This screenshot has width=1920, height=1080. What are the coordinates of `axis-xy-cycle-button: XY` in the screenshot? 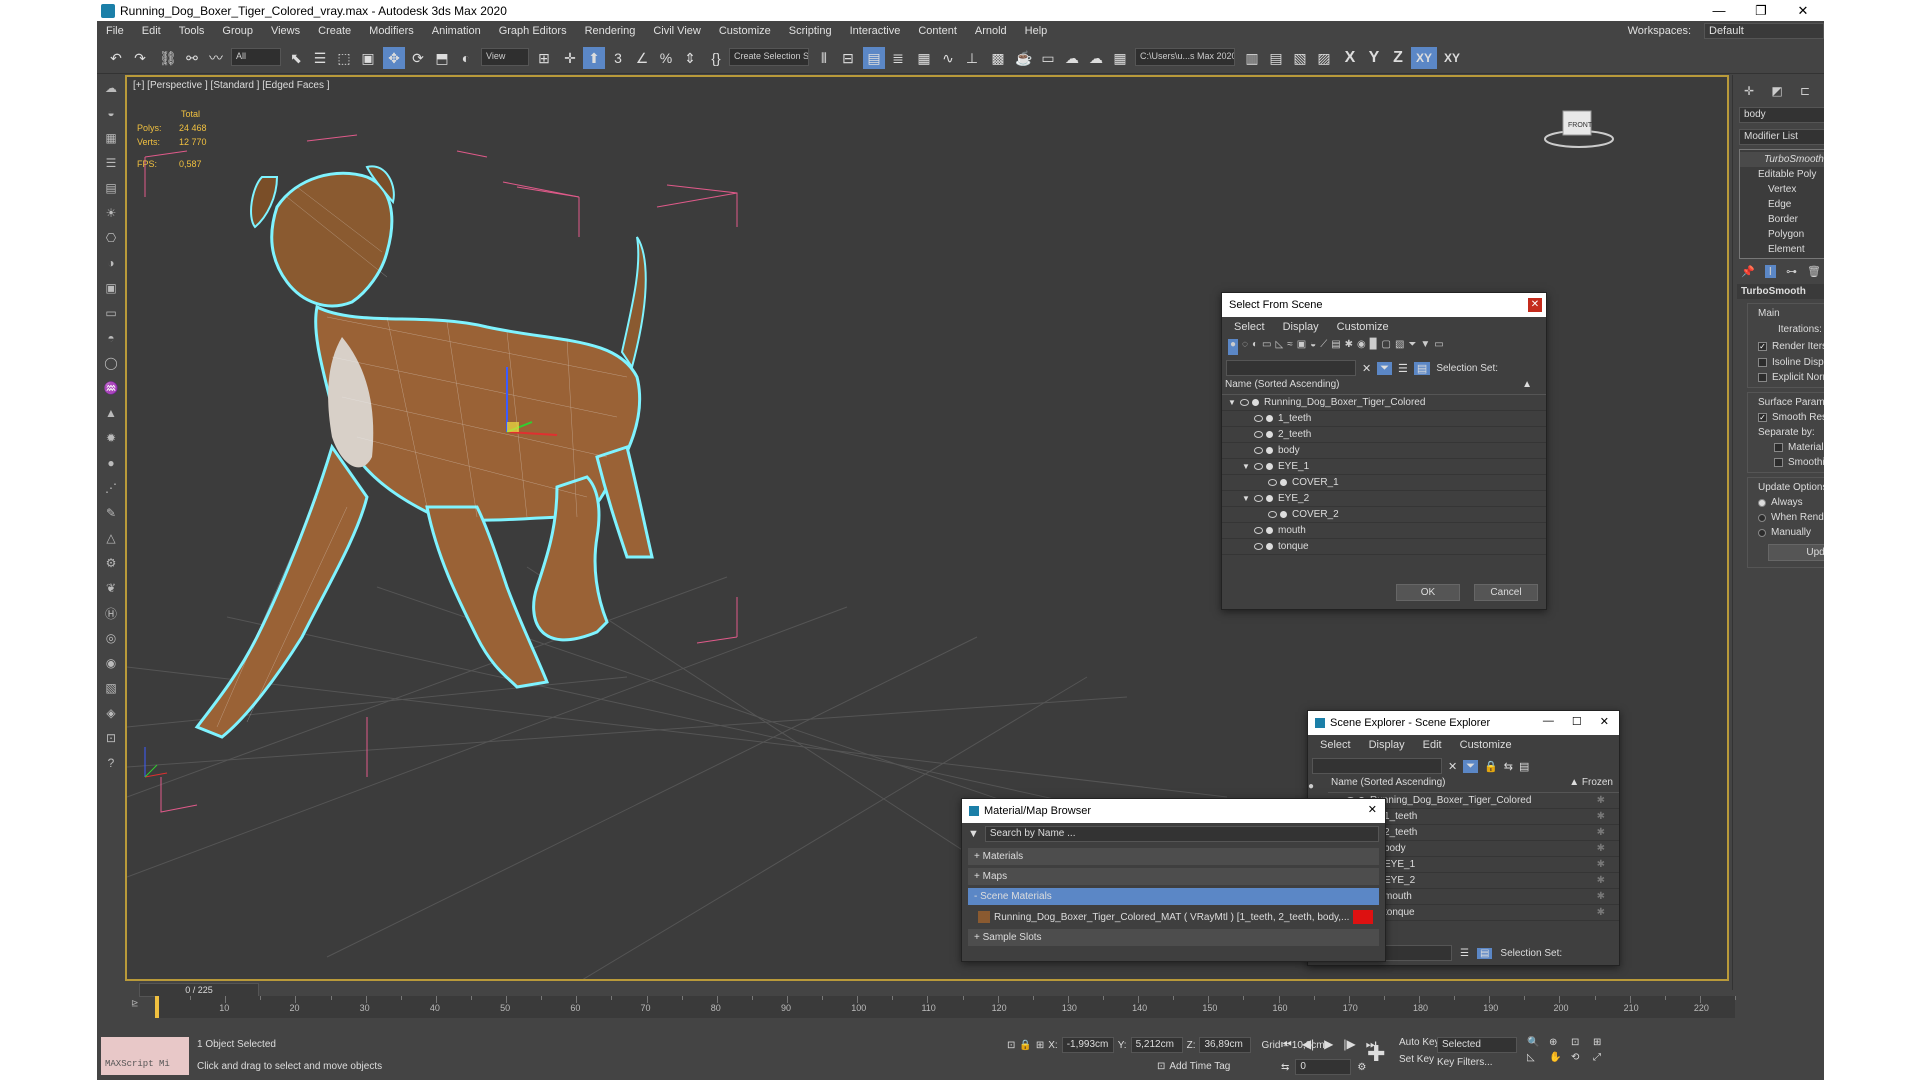 It's located at (1452, 58).